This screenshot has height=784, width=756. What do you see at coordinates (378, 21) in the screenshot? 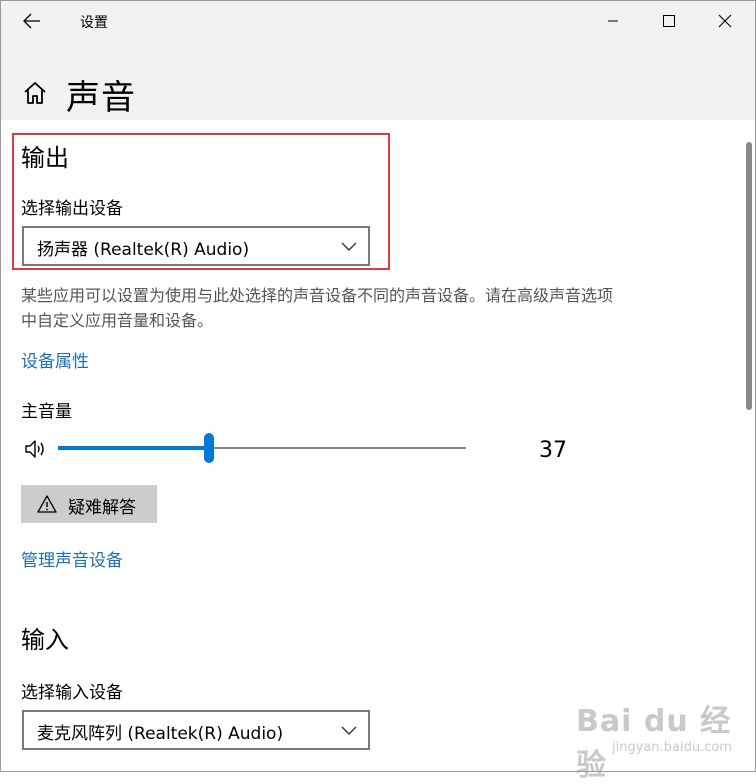
I see `title-bar: 设置` at bounding box center [378, 21].